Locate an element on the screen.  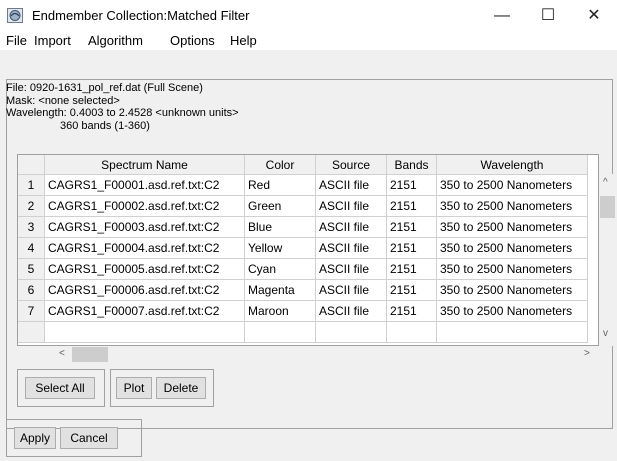
menu-file: File is located at coordinates (16, 40).